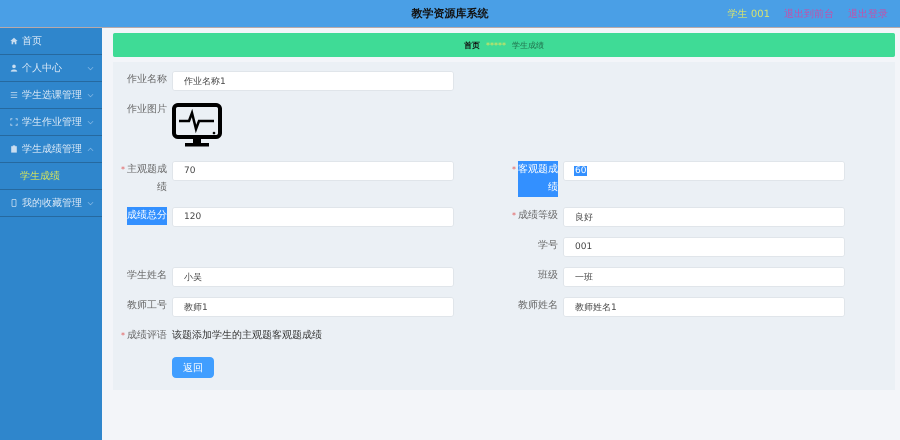 Image resolution: width=900 pixels, height=440 pixels. Describe the element at coordinates (472, 45) in the screenshot. I see `breadcrumb-home: 首页` at that location.